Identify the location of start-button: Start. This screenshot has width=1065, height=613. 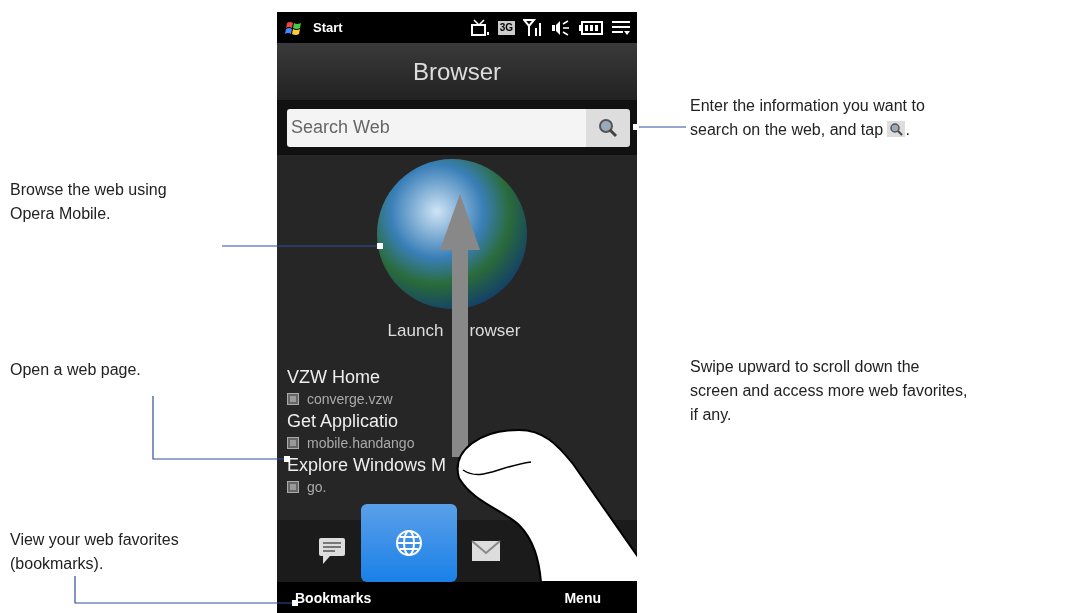
(314, 27).